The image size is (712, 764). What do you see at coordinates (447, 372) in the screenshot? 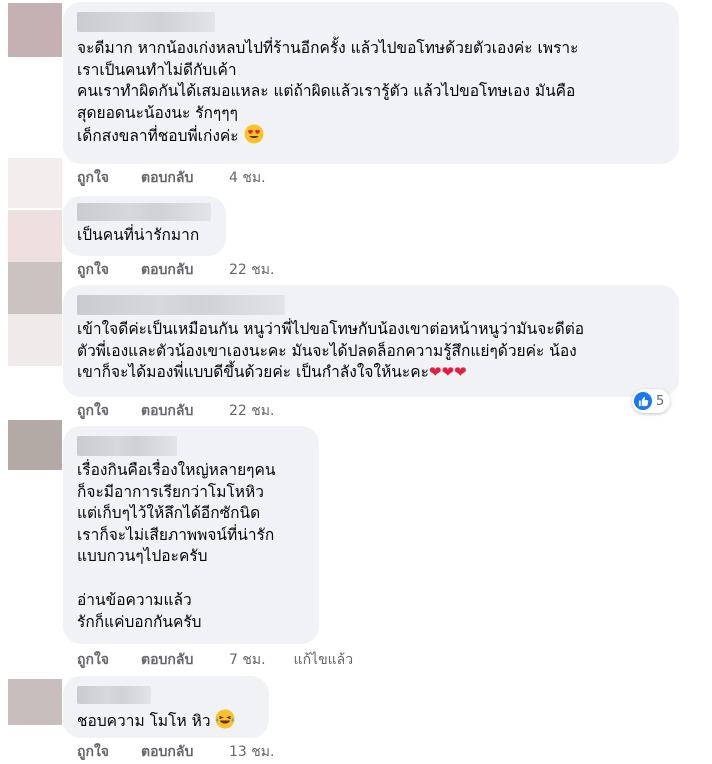
I see `heart-emoji-icon: ❤❤❤` at bounding box center [447, 372].